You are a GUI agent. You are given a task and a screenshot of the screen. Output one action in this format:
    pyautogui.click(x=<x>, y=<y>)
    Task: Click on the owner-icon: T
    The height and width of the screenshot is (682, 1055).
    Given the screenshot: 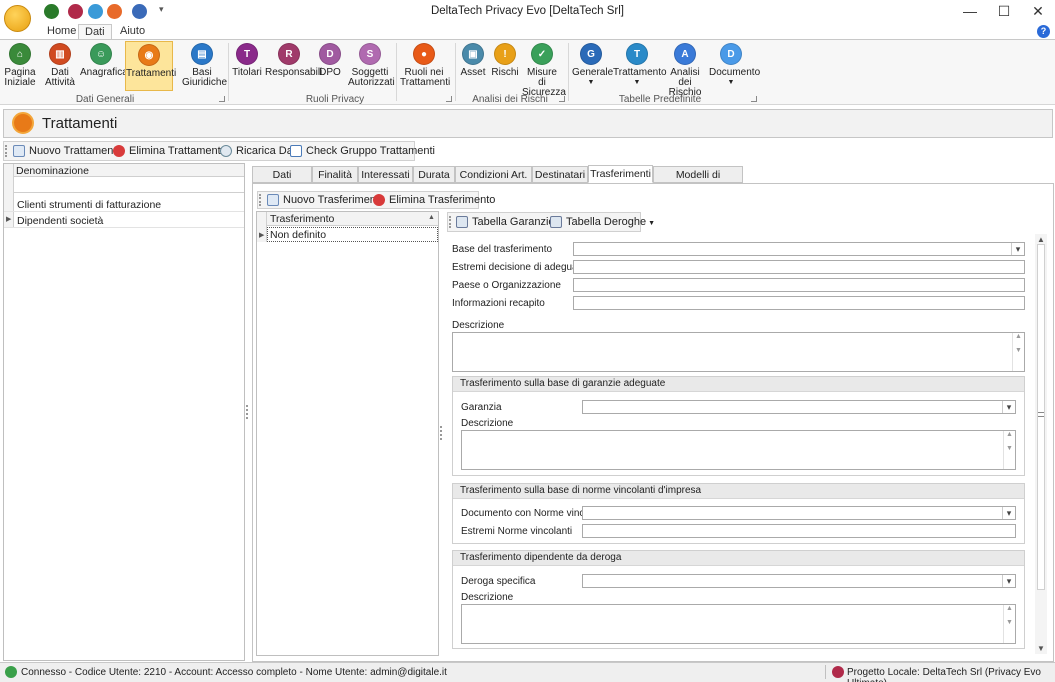 What is the action you would take?
    pyautogui.click(x=247, y=54)
    